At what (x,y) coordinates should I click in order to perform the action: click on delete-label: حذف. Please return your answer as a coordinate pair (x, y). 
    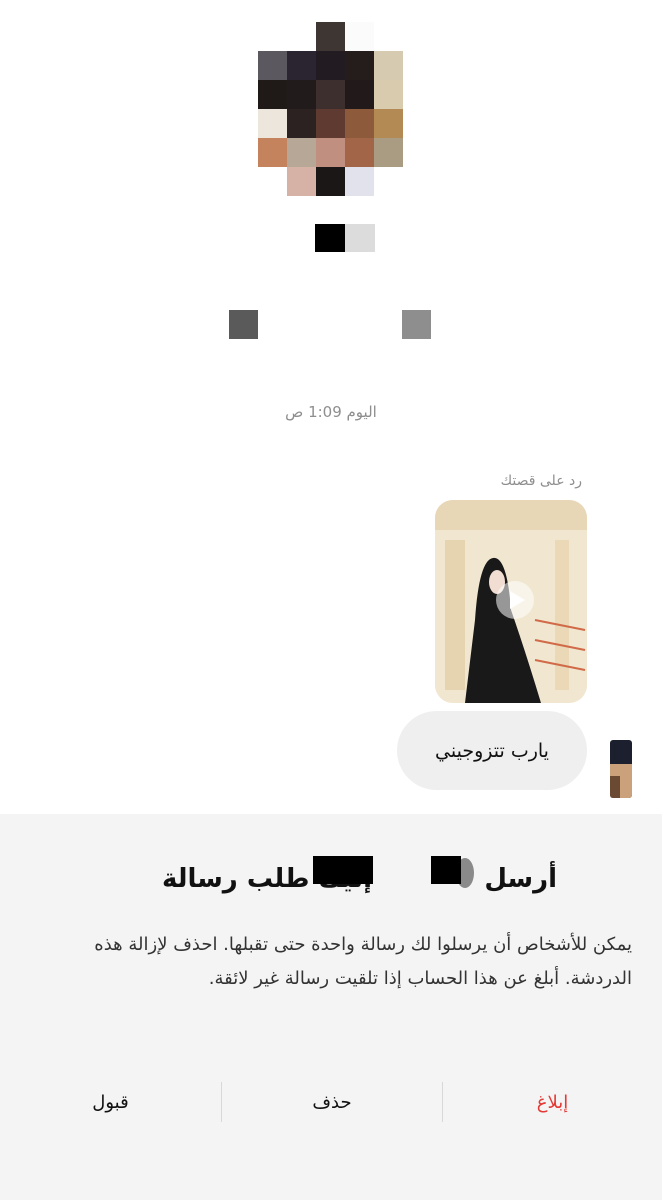
    Looking at the image, I should click on (332, 1102).